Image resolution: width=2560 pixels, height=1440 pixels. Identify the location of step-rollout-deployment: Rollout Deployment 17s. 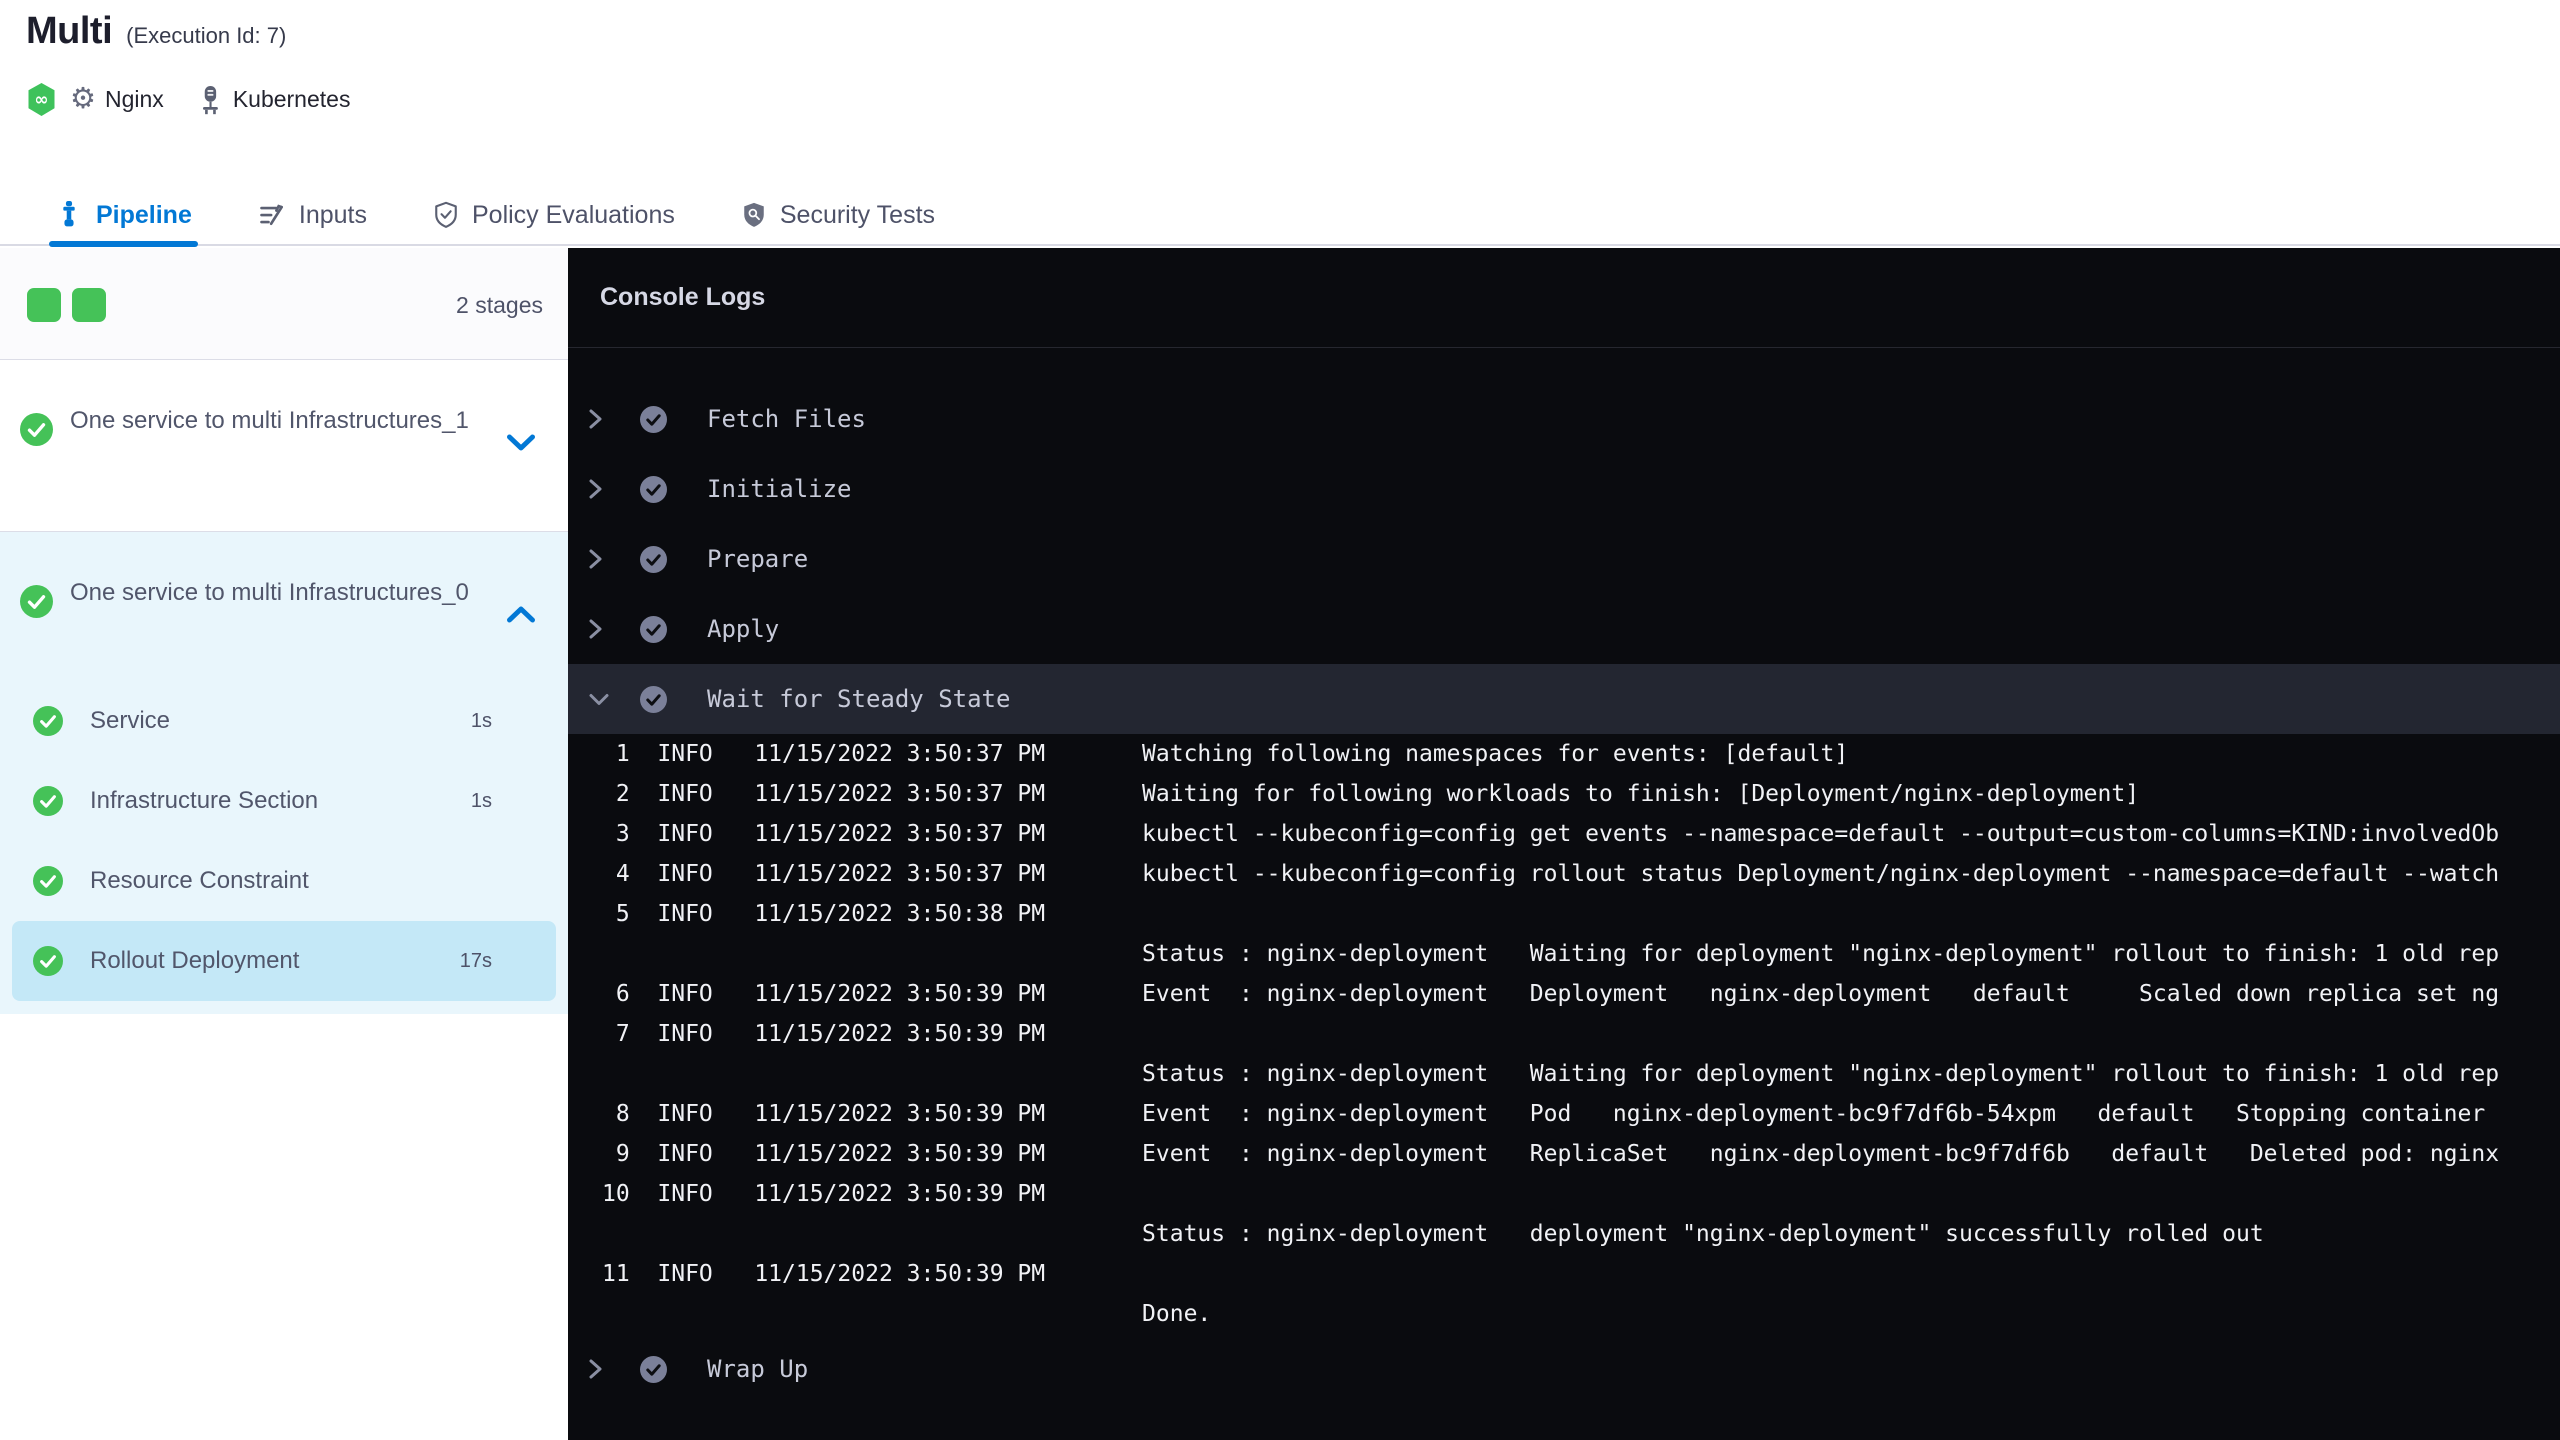
(284, 961).